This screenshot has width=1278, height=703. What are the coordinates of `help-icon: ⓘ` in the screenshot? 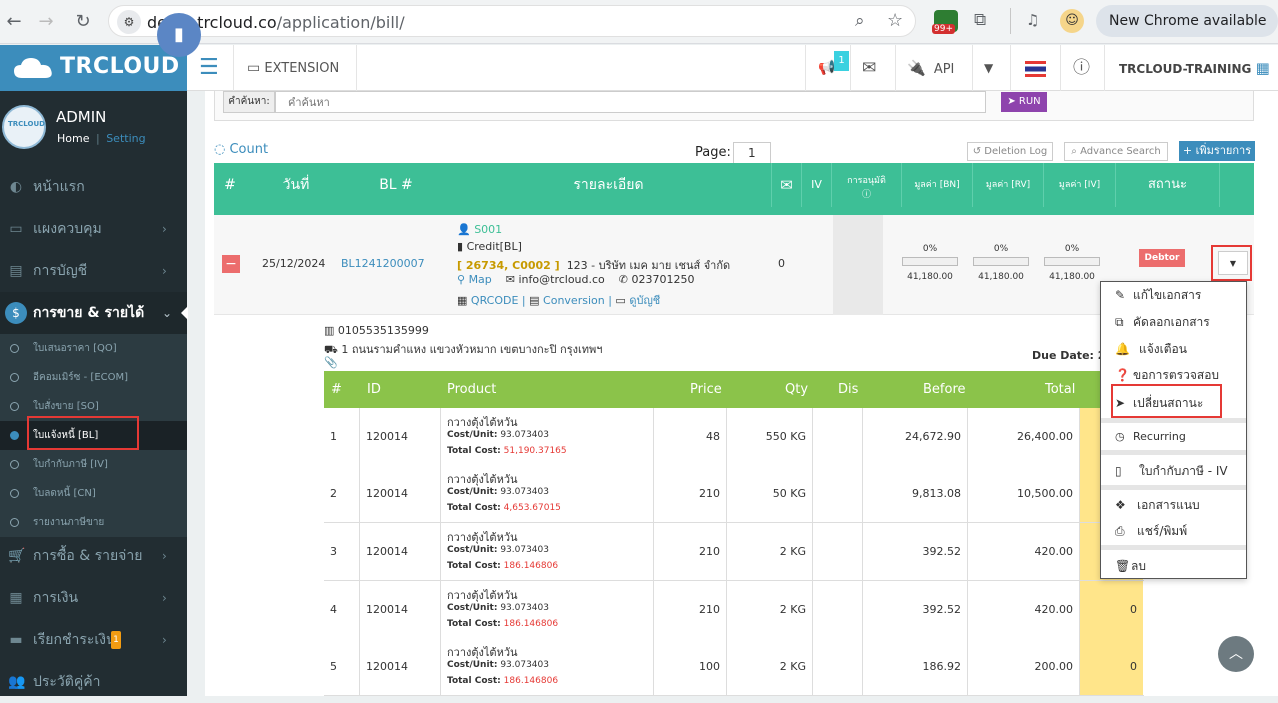 It's located at (1081, 68).